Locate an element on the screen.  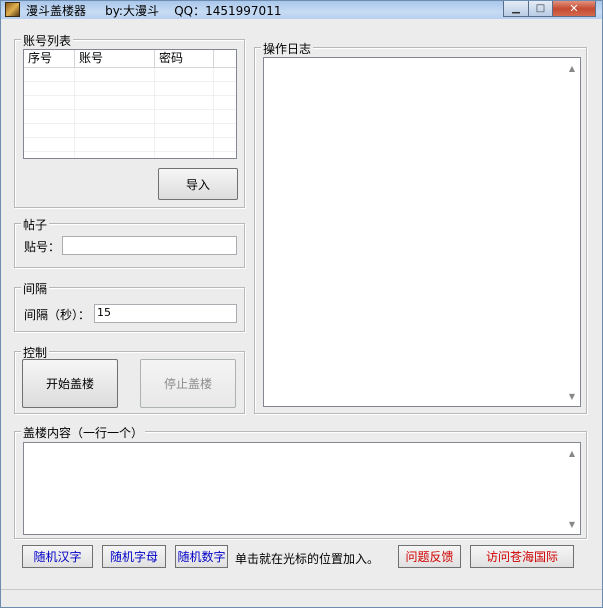
close-button: ✕ is located at coordinates (574, 9).